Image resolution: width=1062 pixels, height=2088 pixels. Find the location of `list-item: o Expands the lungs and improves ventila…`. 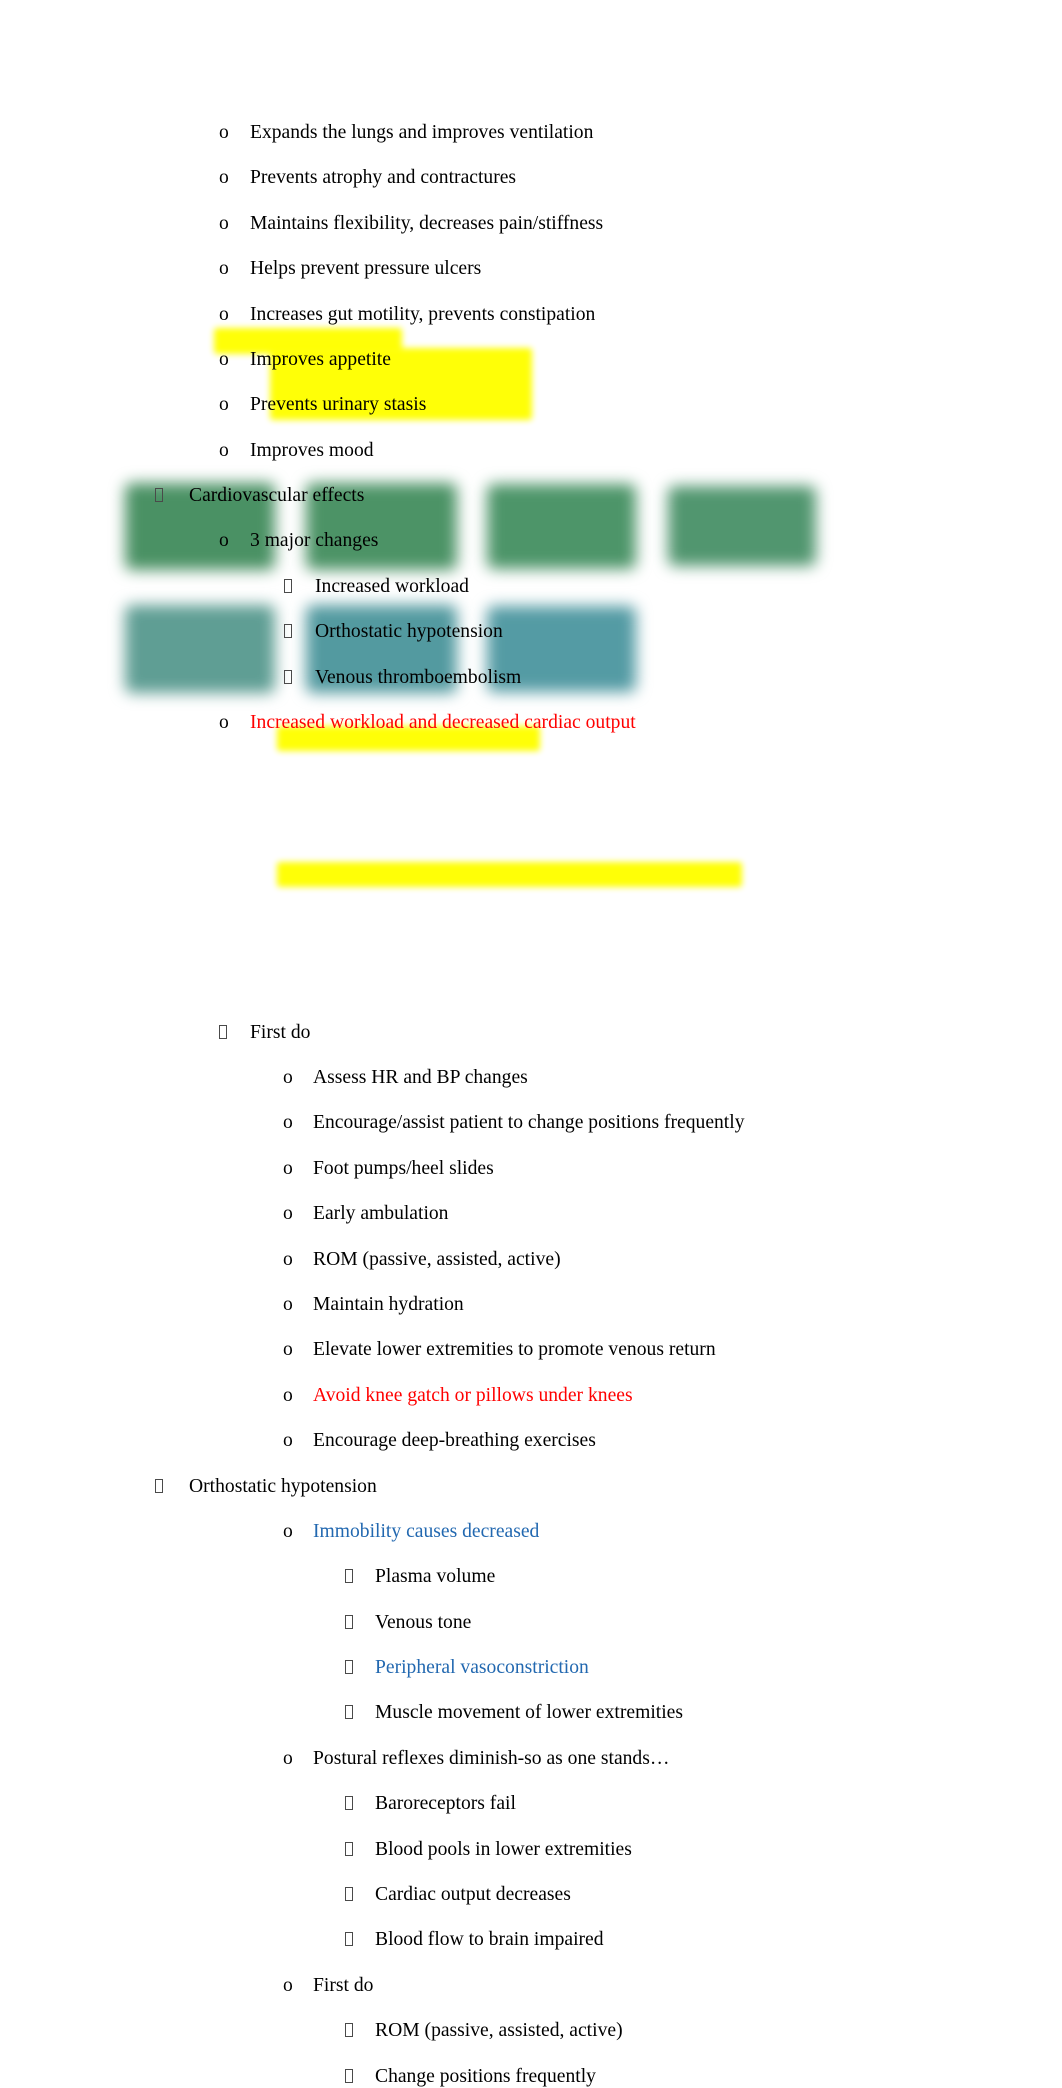

list-item: o Expands the lungs and improves ventila… is located at coordinates (531, 133).